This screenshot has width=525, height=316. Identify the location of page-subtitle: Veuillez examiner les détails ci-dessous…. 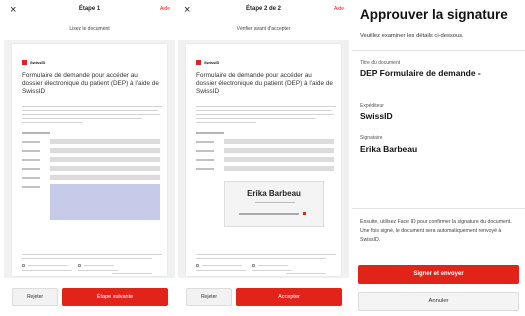
(412, 36).